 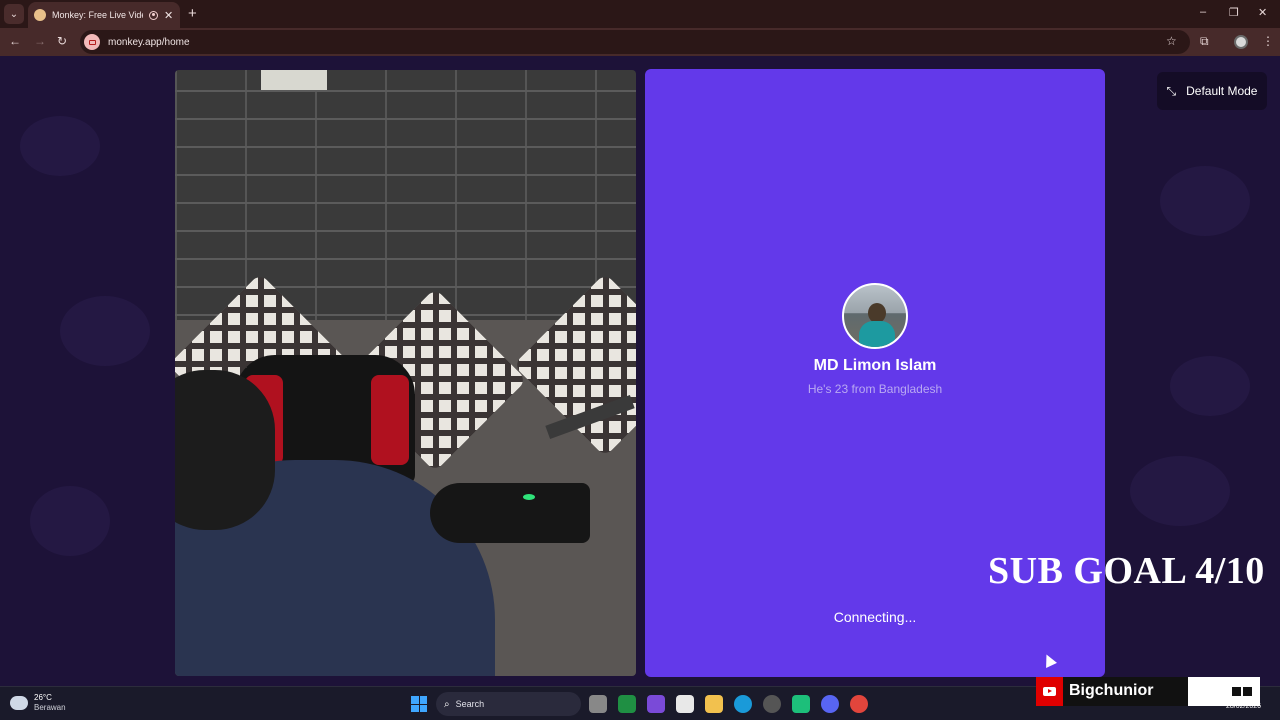 What do you see at coordinates (153, 15) in the screenshot?
I see `recording-indicator-icon` at bounding box center [153, 15].